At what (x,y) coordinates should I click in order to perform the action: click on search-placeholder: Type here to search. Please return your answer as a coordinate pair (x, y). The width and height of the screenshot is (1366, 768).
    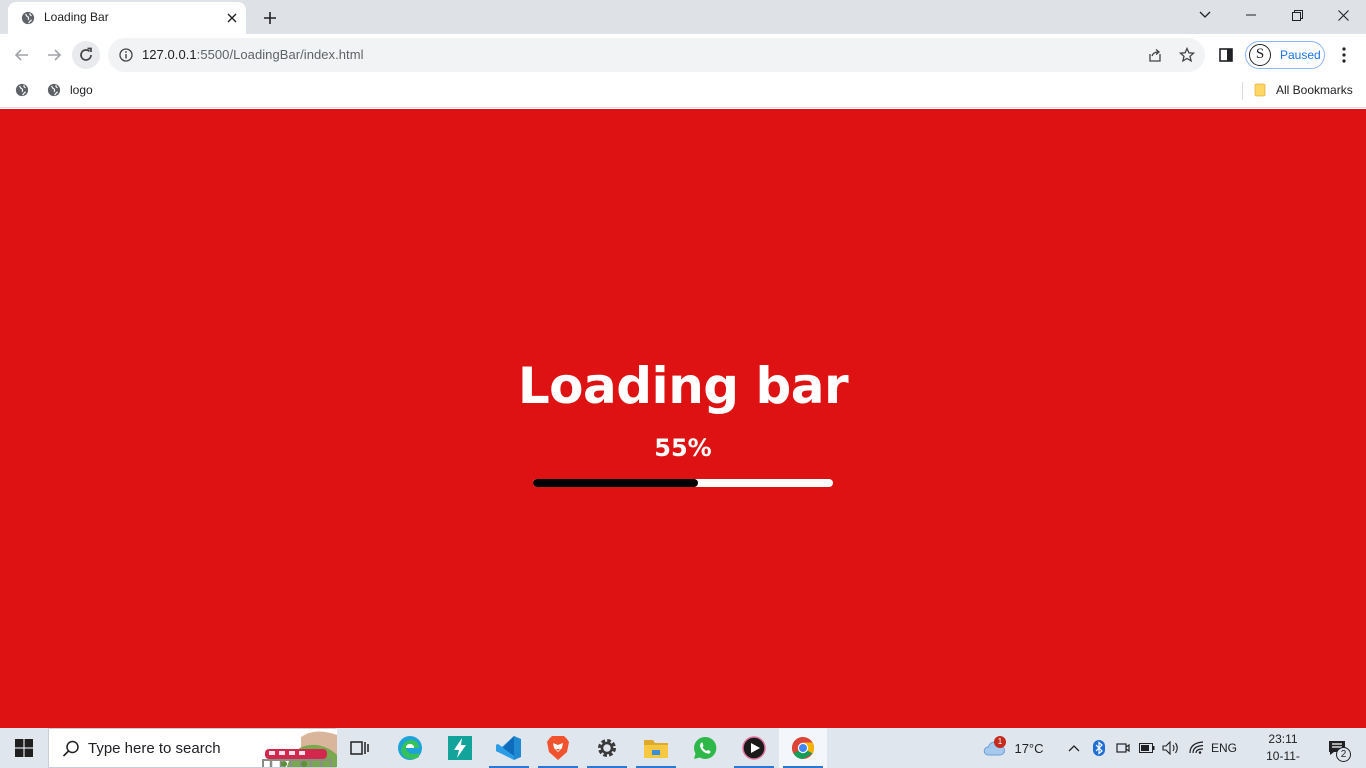
    Looking at the image, I should click on (154, 748).